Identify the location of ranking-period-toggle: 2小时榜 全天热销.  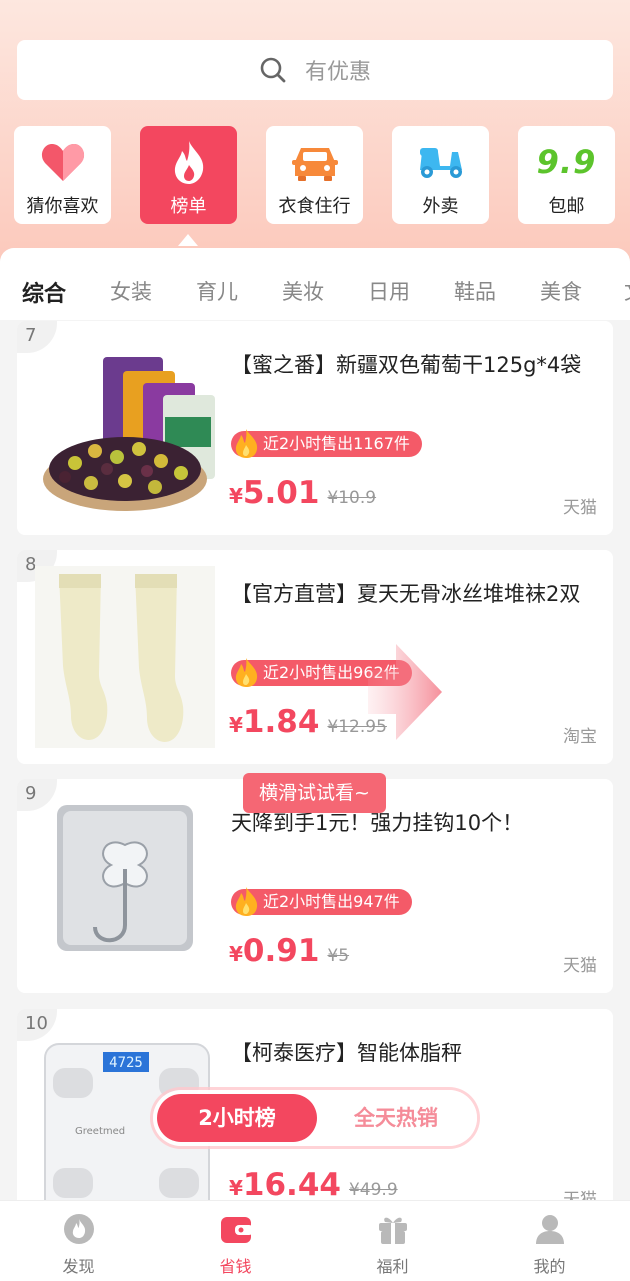
(315, 1118).